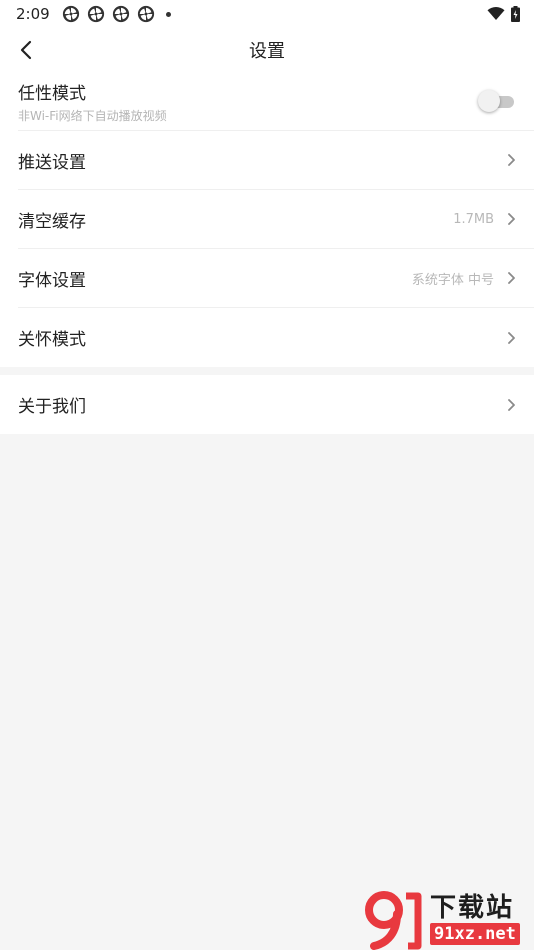 The image size is (534, 950). Describe the element at coordinates (489, 101) in the screenshot. I see `toggle-knob` at that location.